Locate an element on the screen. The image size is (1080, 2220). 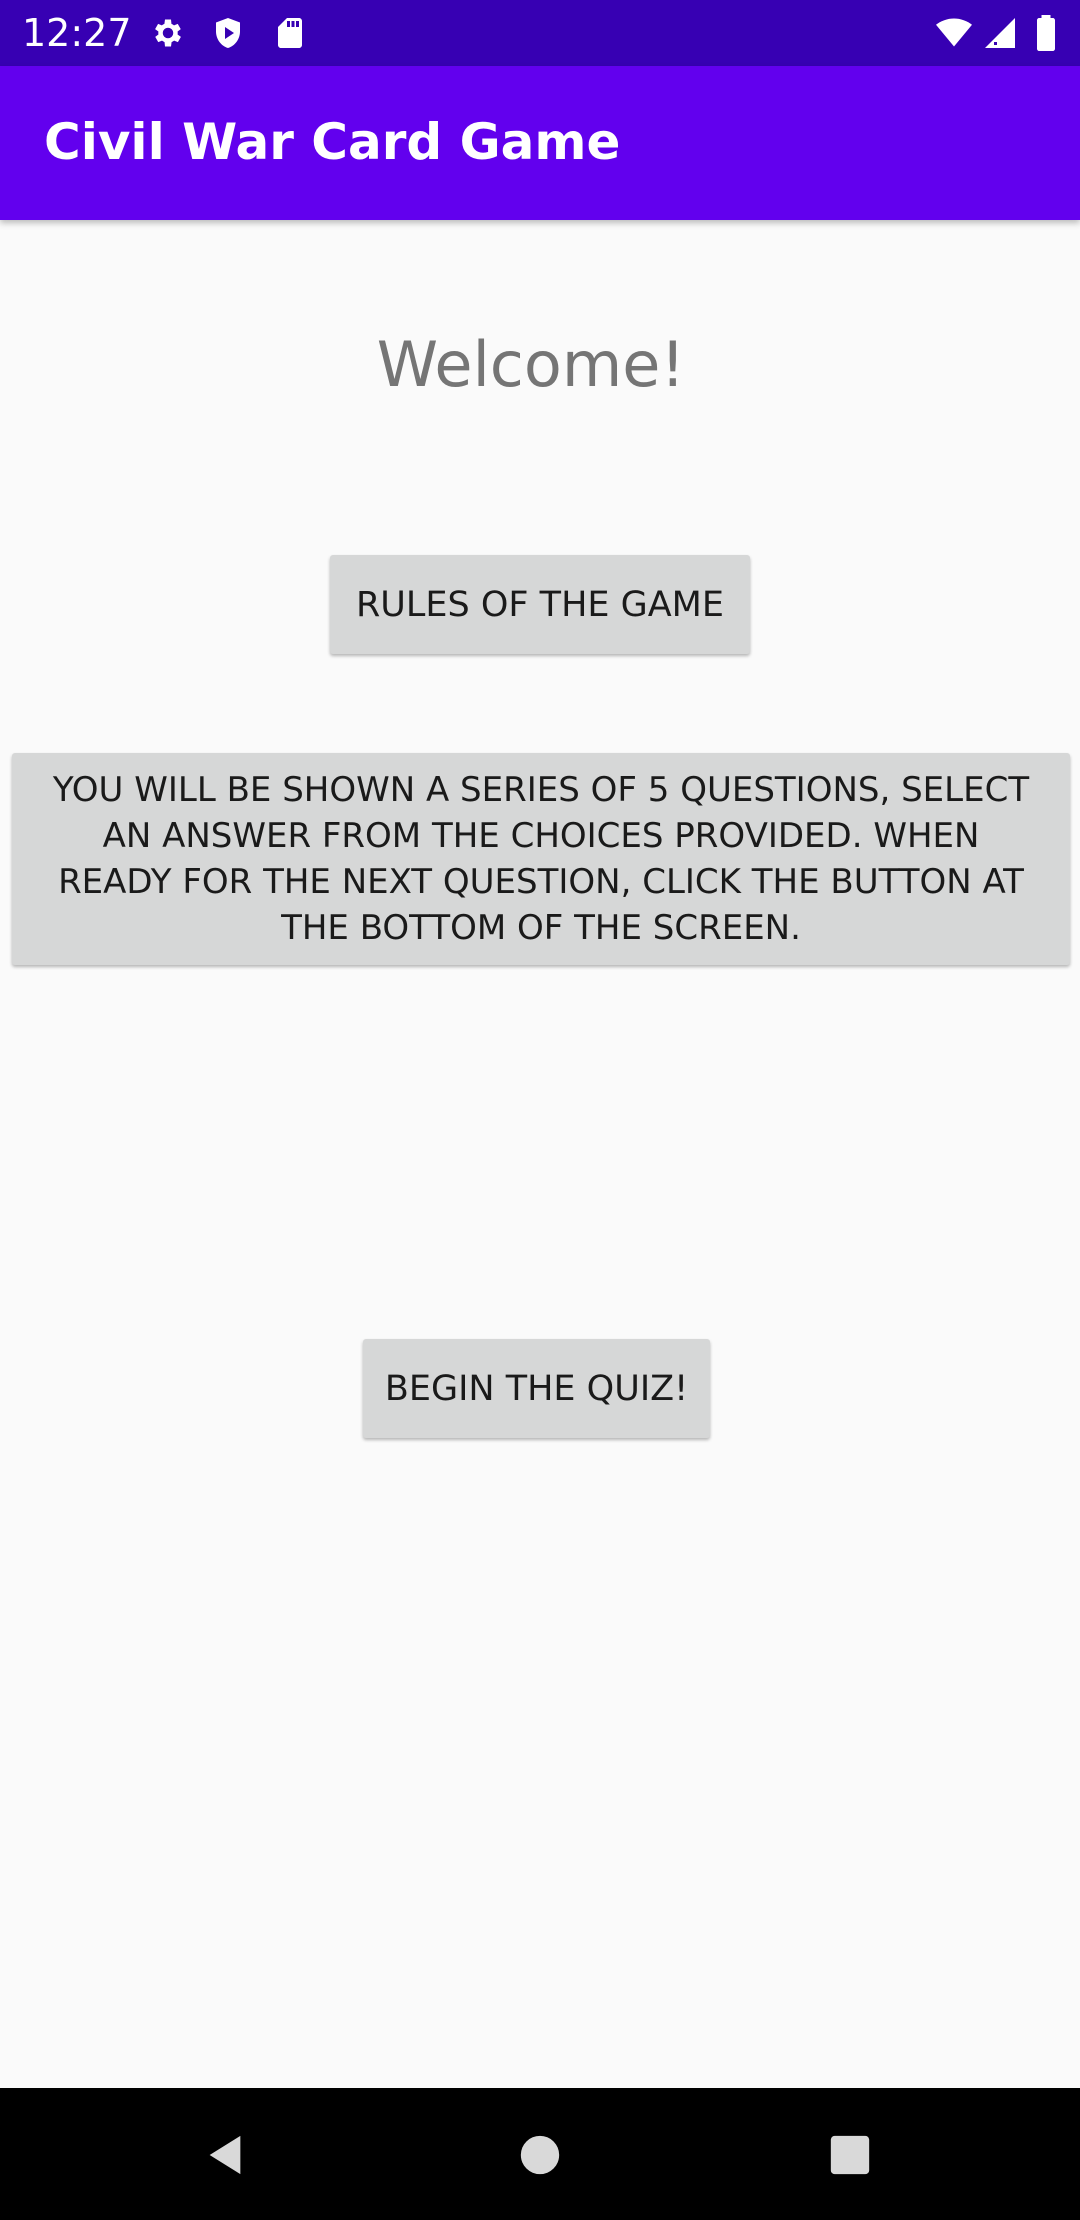
sd-card-icon is located at coordinates (290, 33).